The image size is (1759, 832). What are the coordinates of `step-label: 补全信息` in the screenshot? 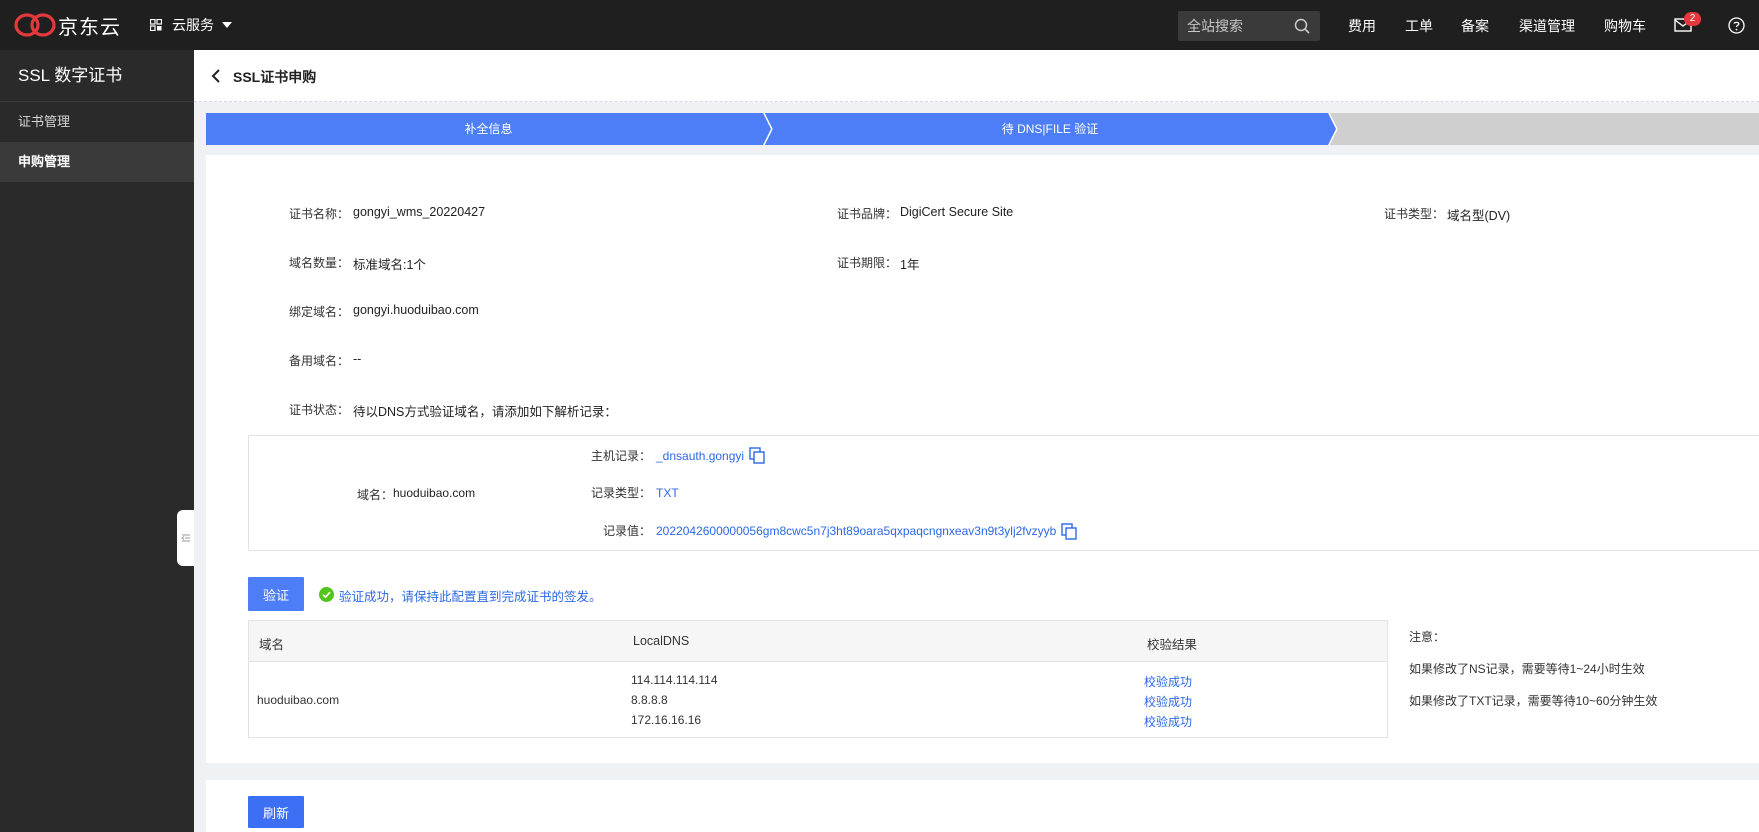 It's located at (488, 129).